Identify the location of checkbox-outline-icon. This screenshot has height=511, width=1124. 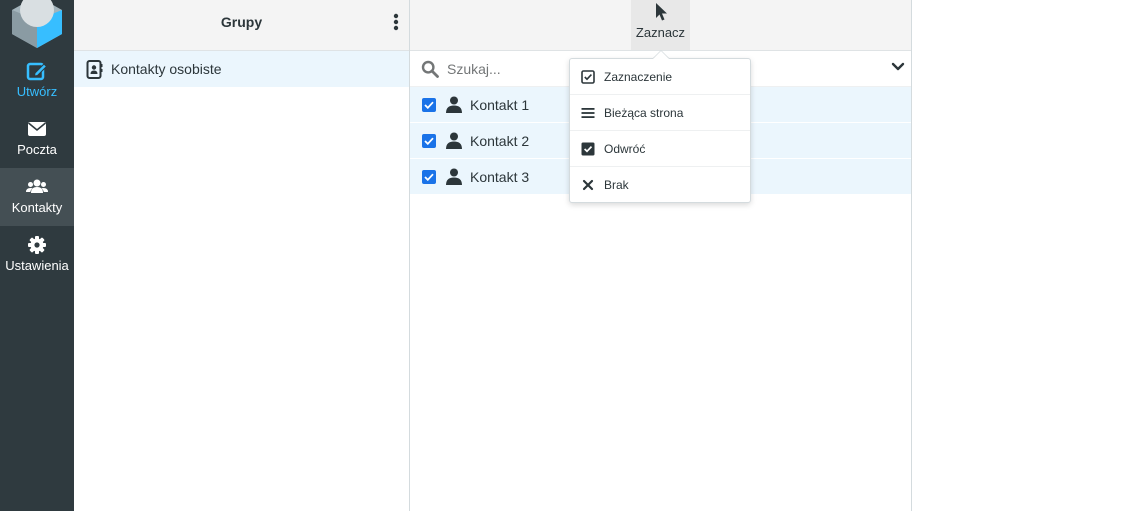
(588, 76).